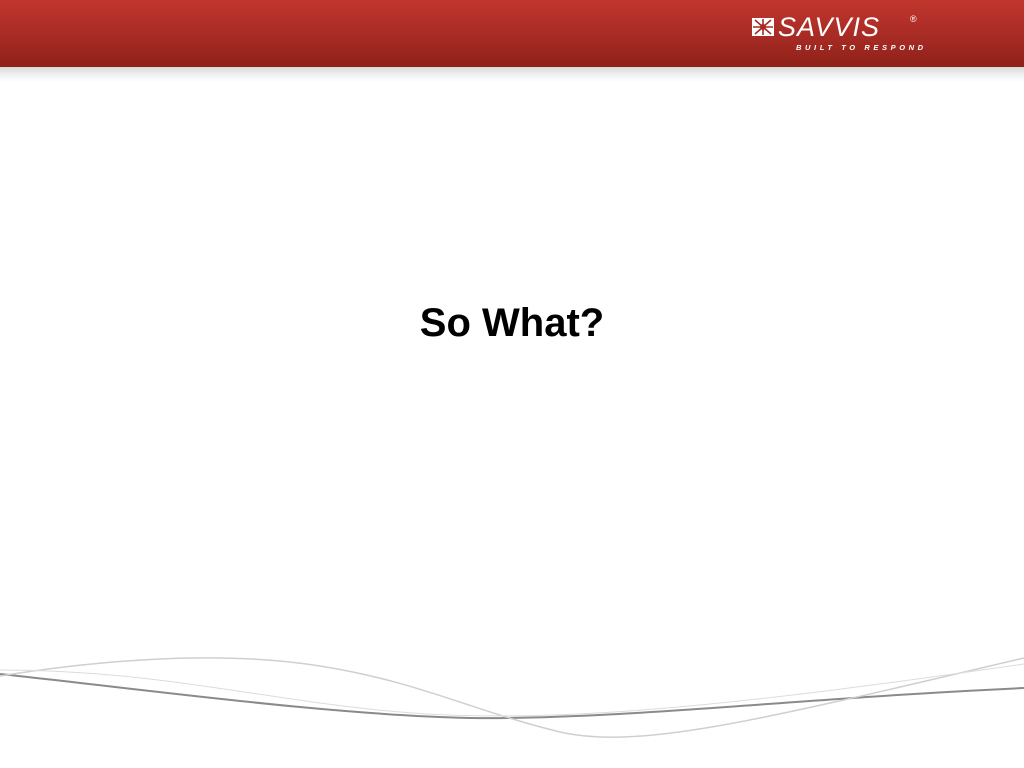 Image resolution: width=1024 pixels, height=768 pixels. What do you see at coordinates (512, 323) in the screenshot?
I see `slide-title: So What?` at bounding box center [512, 323].